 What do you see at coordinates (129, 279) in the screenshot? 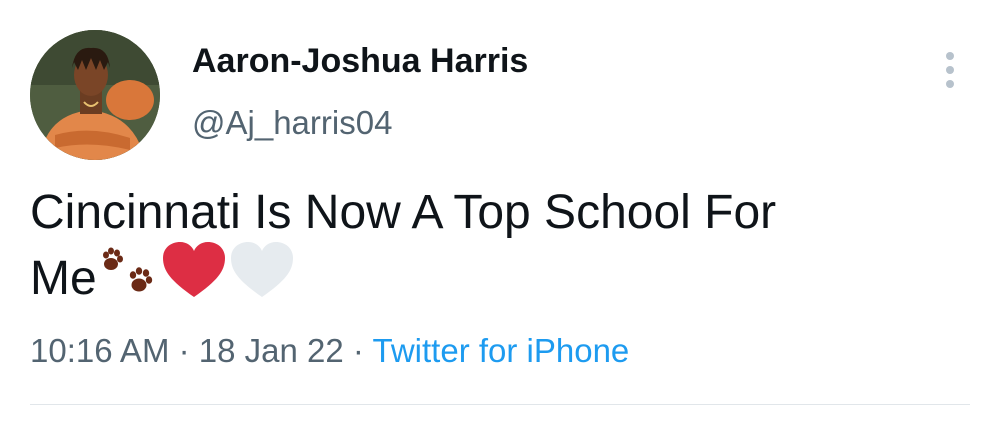
I see `paw-prints-icon` at bounding box center [129, 279].